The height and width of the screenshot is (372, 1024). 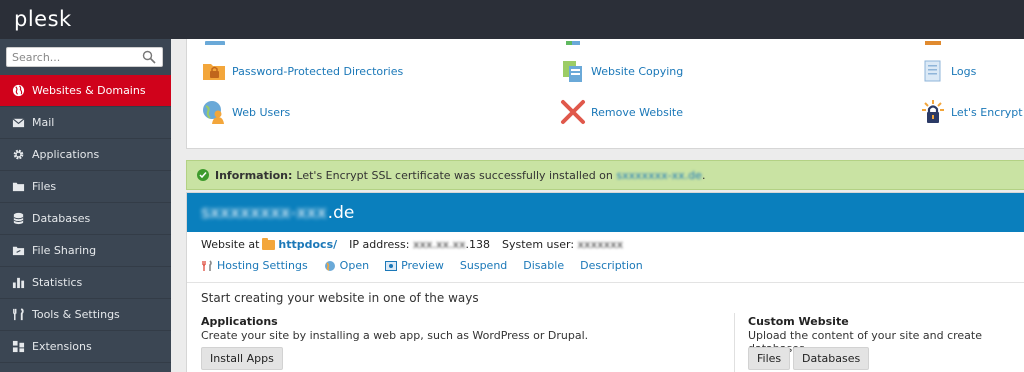 I want to click on sidebar-item-databases: Databases, so click(x=85, y=219).